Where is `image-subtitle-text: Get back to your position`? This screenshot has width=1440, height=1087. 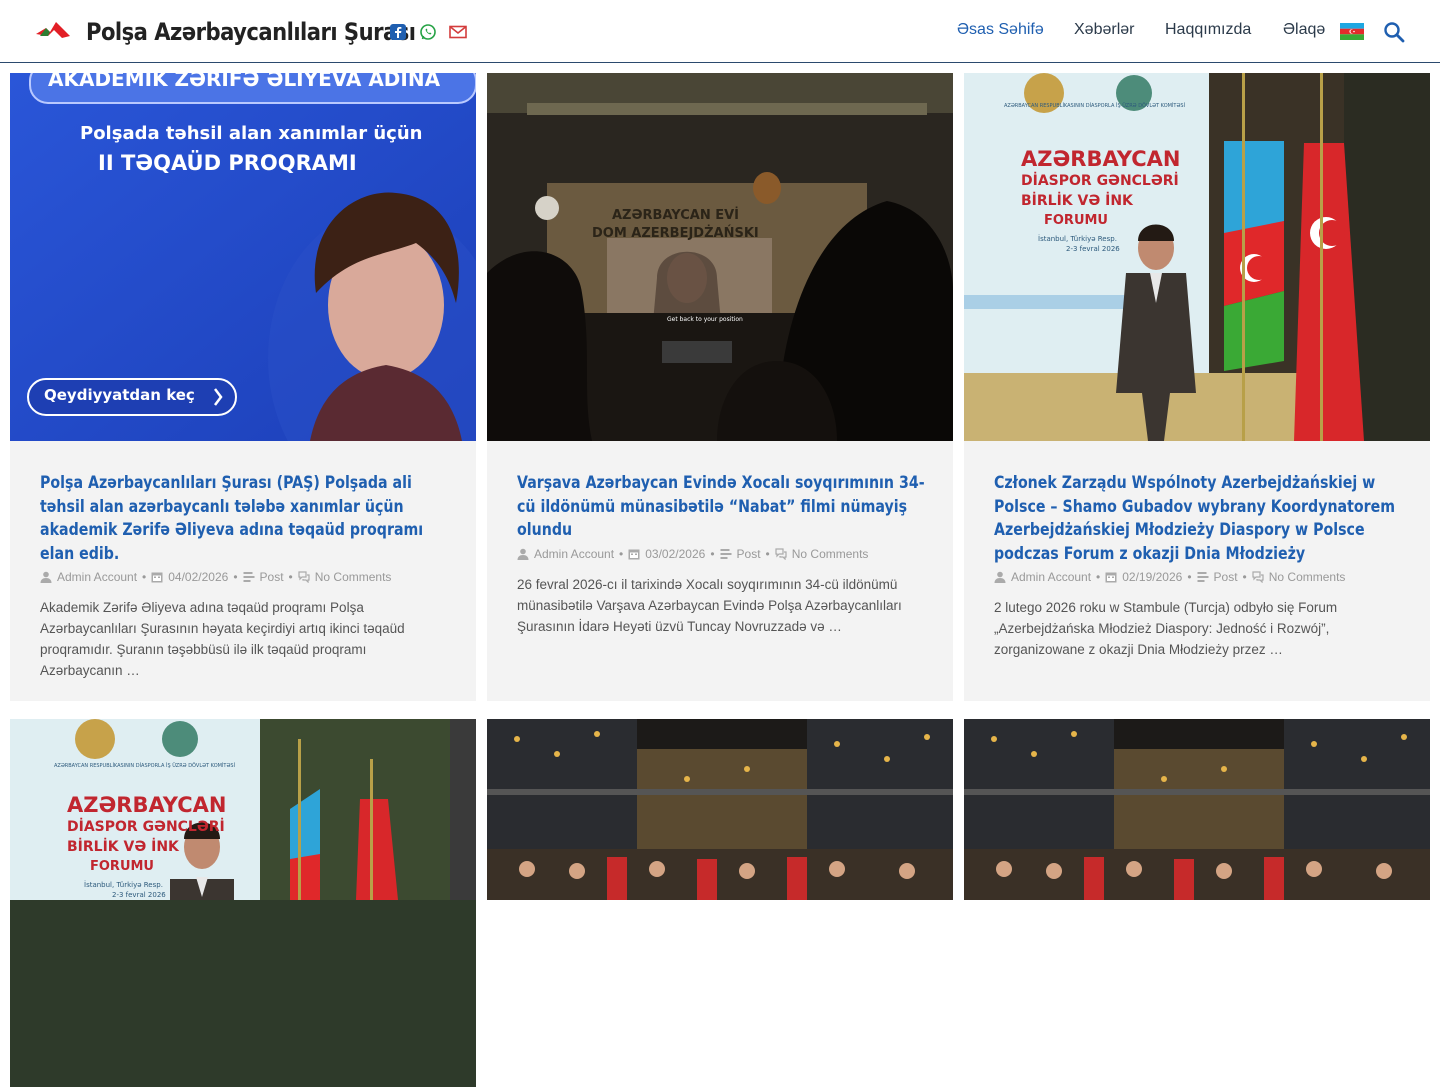
image-subtitle-text: Get back to your position is located at coordinates (705, 319).